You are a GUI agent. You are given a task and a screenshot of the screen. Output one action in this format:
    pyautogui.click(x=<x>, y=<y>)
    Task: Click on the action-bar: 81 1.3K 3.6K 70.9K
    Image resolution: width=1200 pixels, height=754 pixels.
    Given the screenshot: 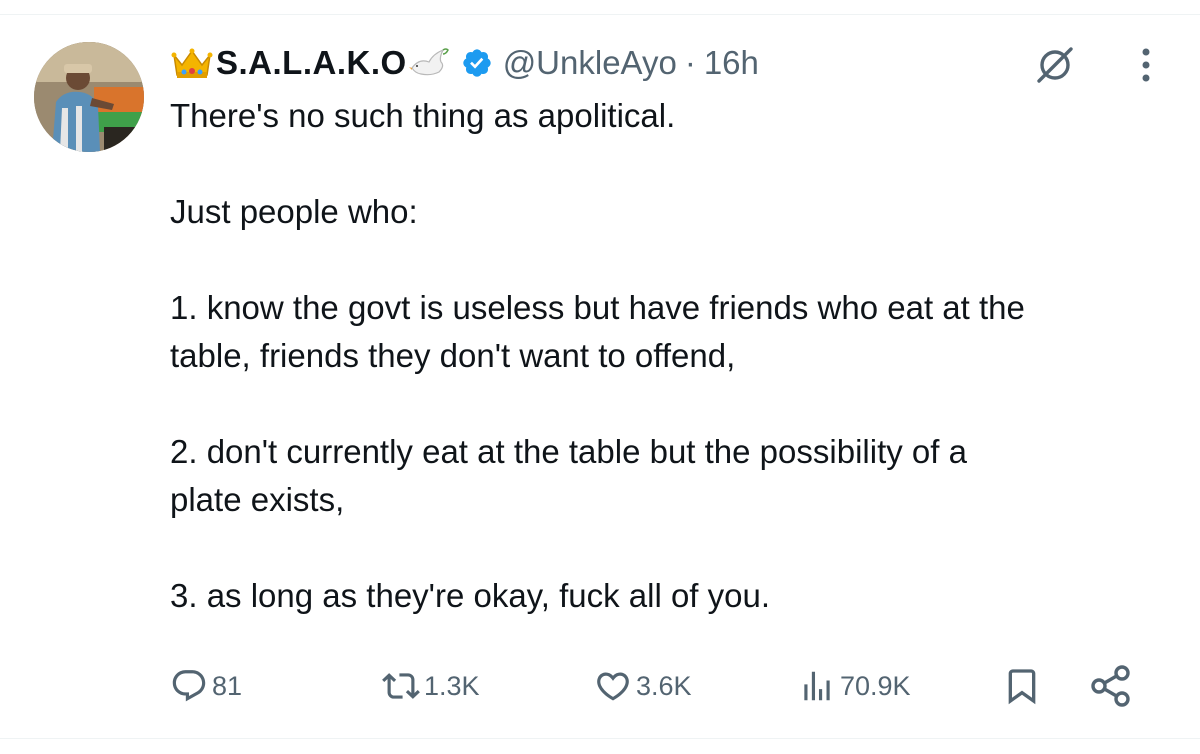 What is the action you would take?
    pyautogui.click(x=662, y=686)
    